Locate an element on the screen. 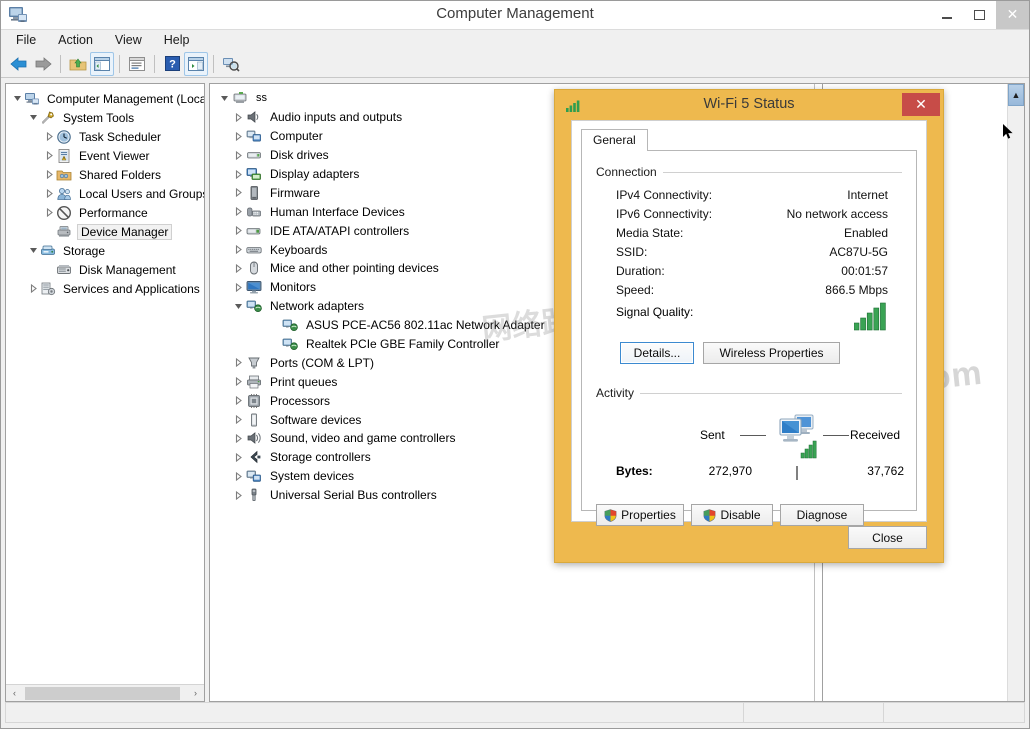 Image resolution: width=1030 pixels, height=729 pixels. close-icon: ✕ is located at coordinates (1012, 15).